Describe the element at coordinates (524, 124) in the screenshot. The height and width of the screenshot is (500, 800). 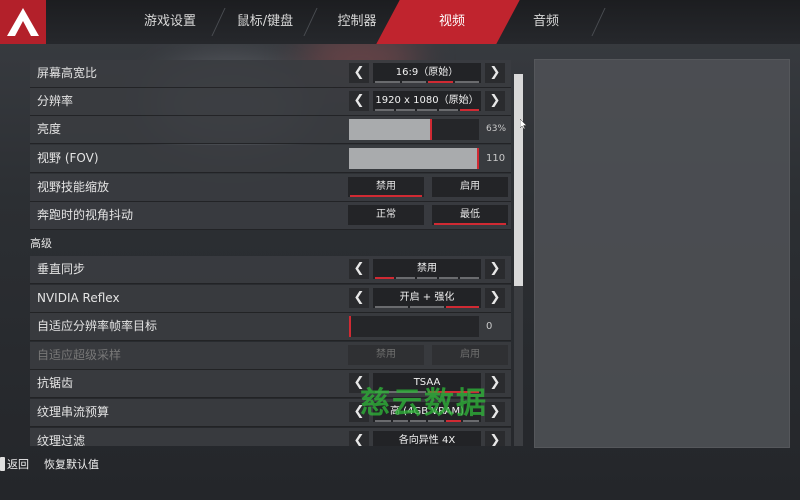
I see `mouse-cursor-icon` at that location.